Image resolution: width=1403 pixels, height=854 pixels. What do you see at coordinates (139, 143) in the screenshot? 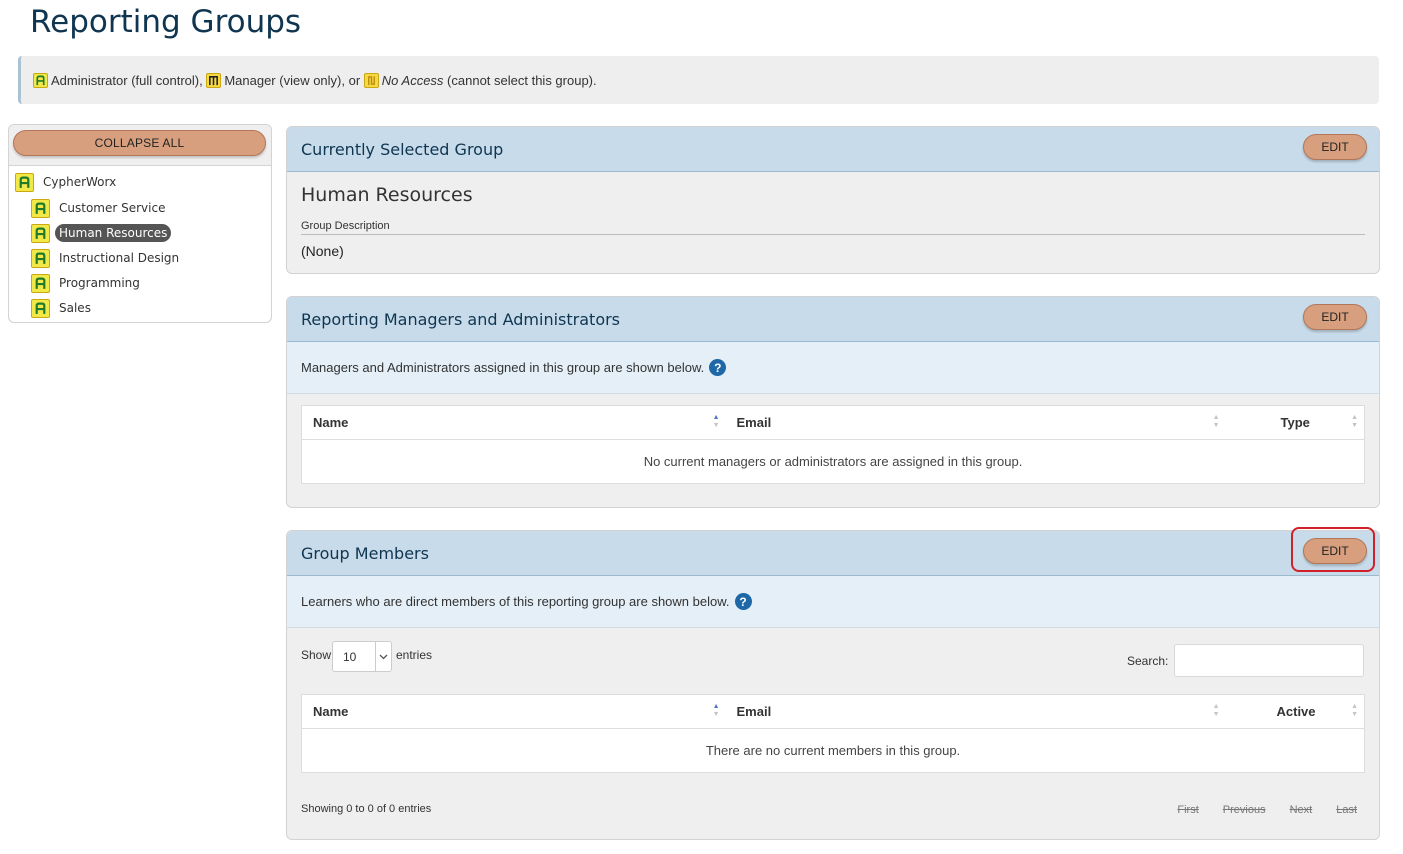
I see `collapse-all-button: COLLAPSE ALL` at bounding box center [139, 143].